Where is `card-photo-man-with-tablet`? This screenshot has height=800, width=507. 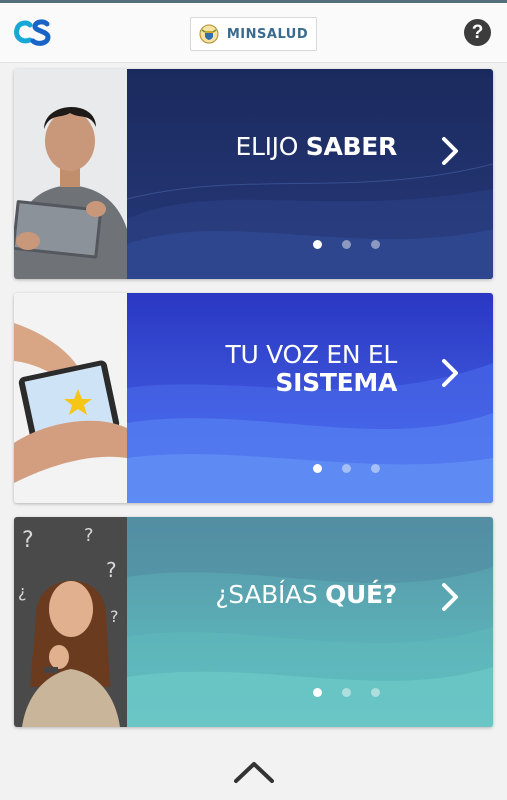
card-photo-man-with-tablet is located at coordinates (70, 174).